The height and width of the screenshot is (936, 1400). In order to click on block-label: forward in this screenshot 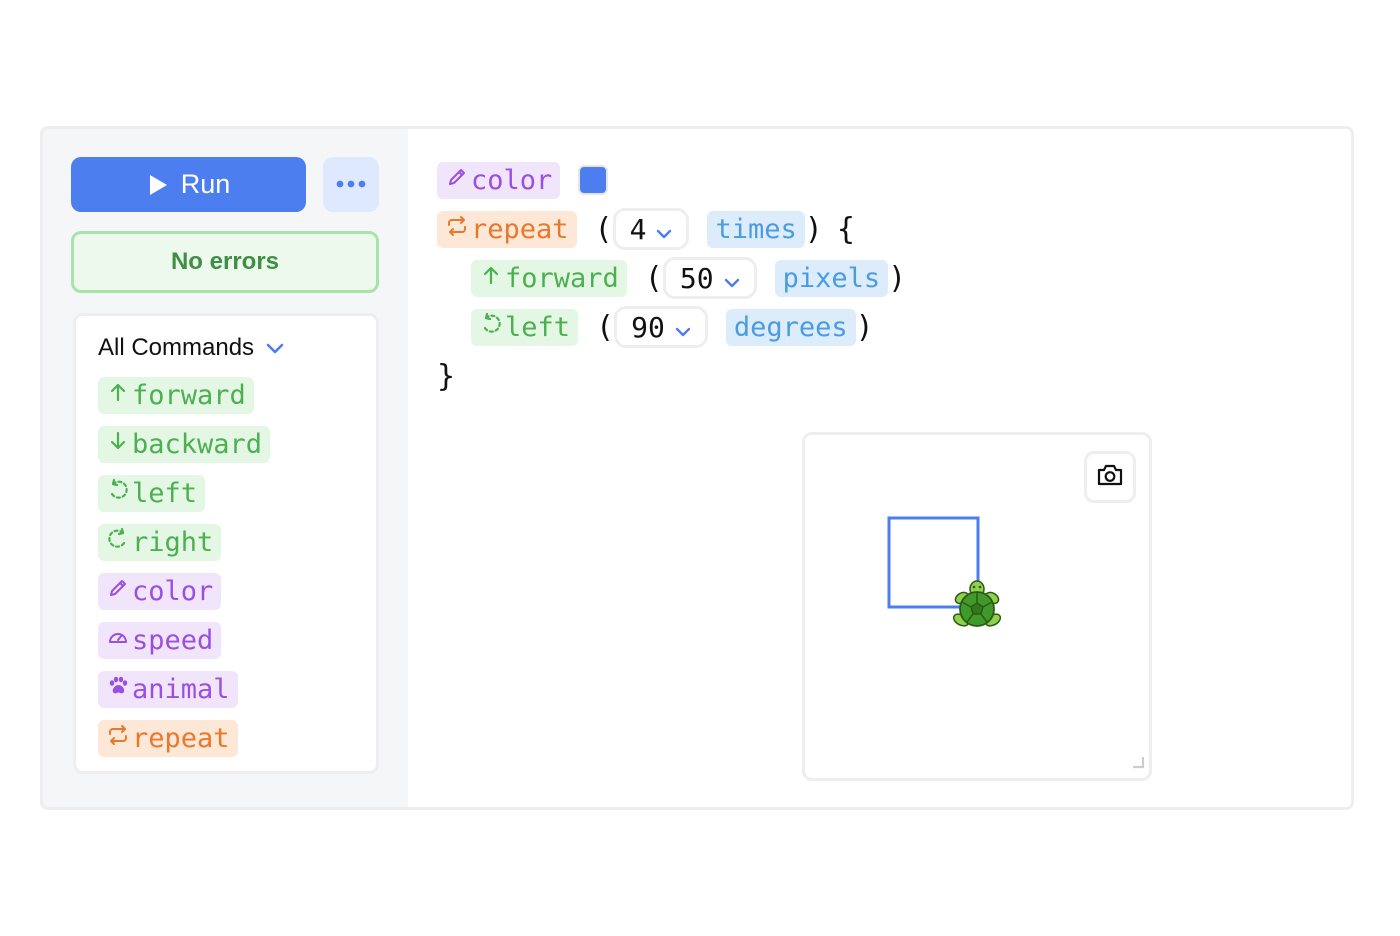, I will do `click(562, 278)`.